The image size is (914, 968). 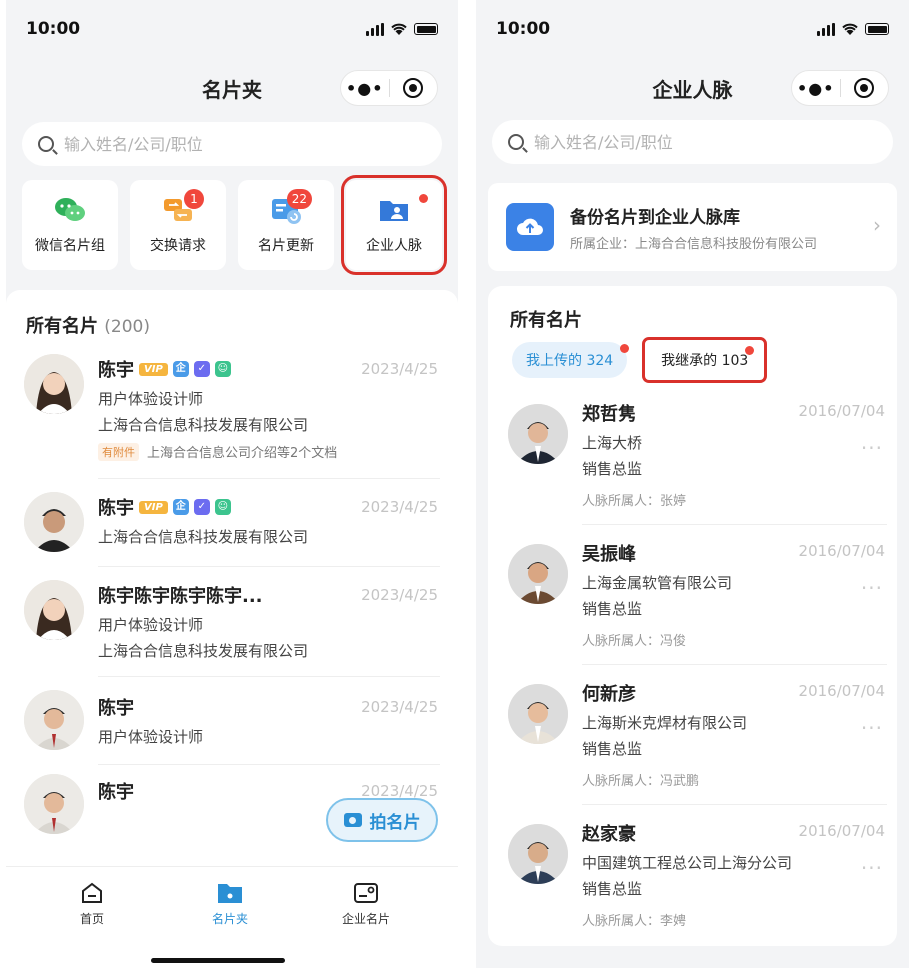 I want to click on contact-owner: 人脉所属人：张婷, so click(x=634, y=501).